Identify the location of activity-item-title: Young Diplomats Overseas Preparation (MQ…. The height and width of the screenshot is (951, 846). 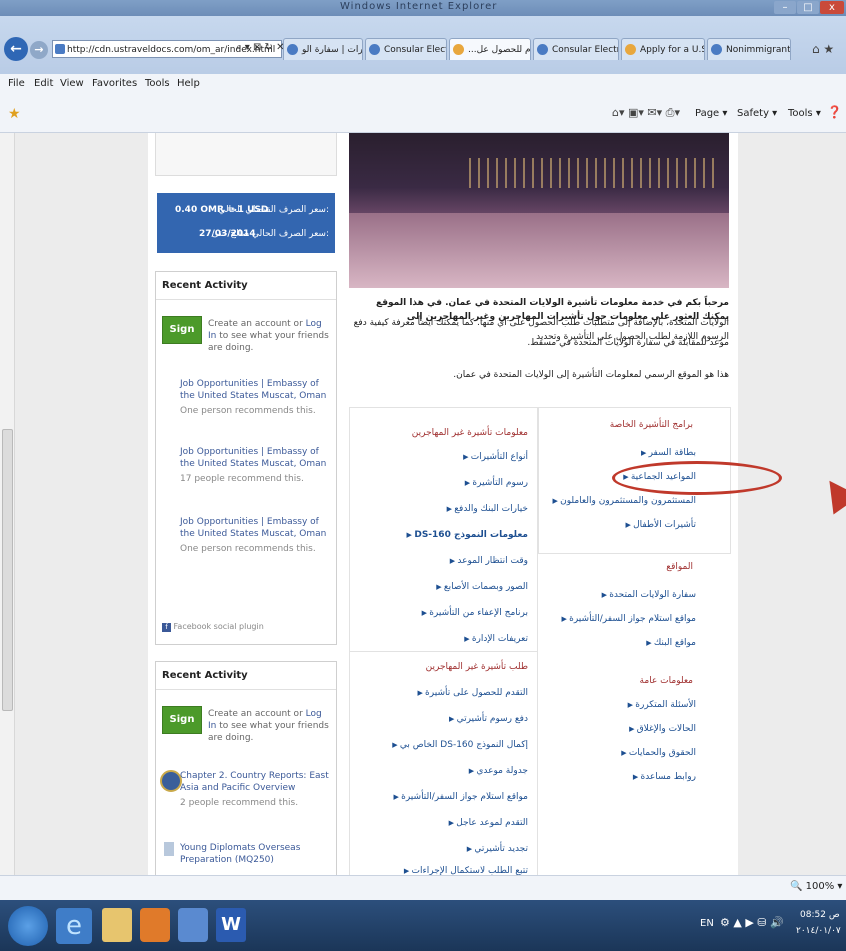
(256, 854).